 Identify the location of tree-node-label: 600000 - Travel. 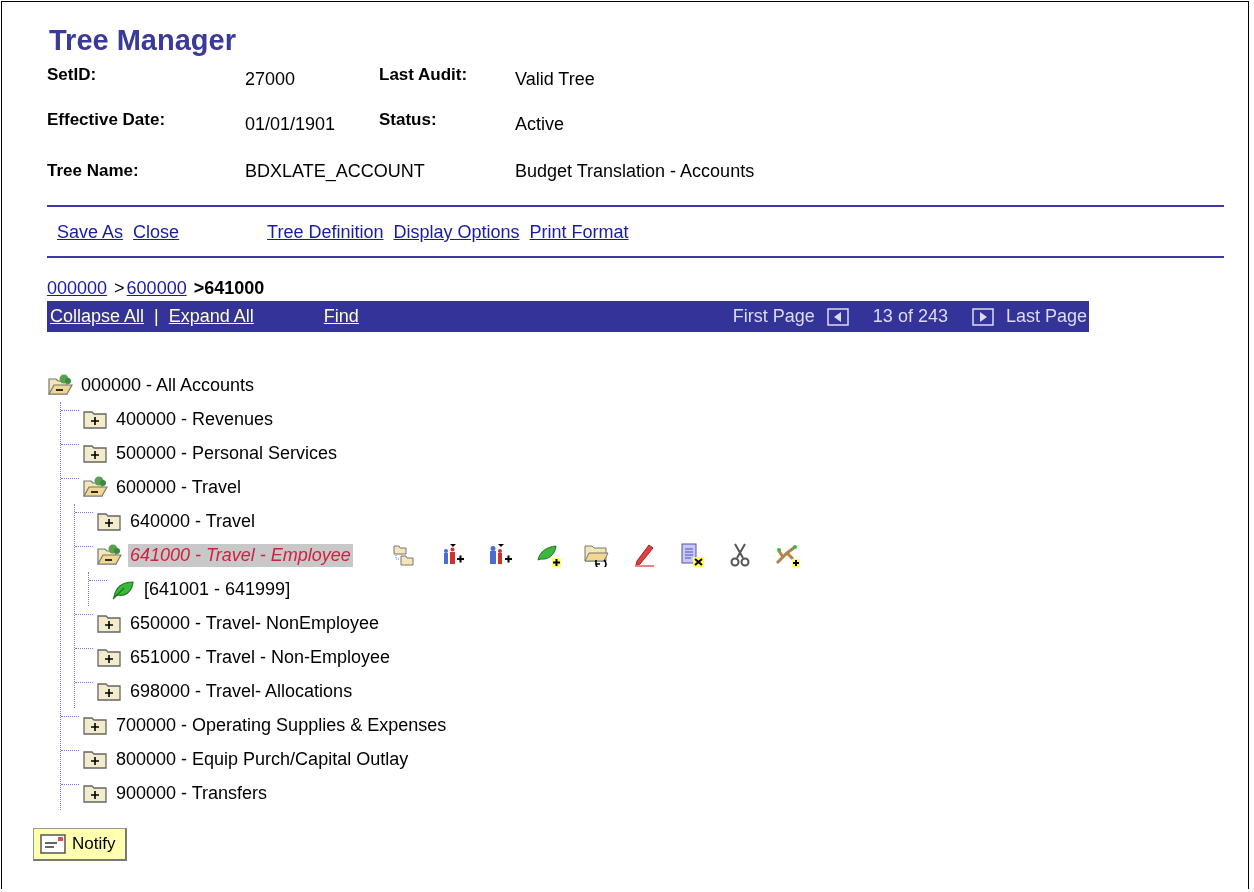
(179, 487).